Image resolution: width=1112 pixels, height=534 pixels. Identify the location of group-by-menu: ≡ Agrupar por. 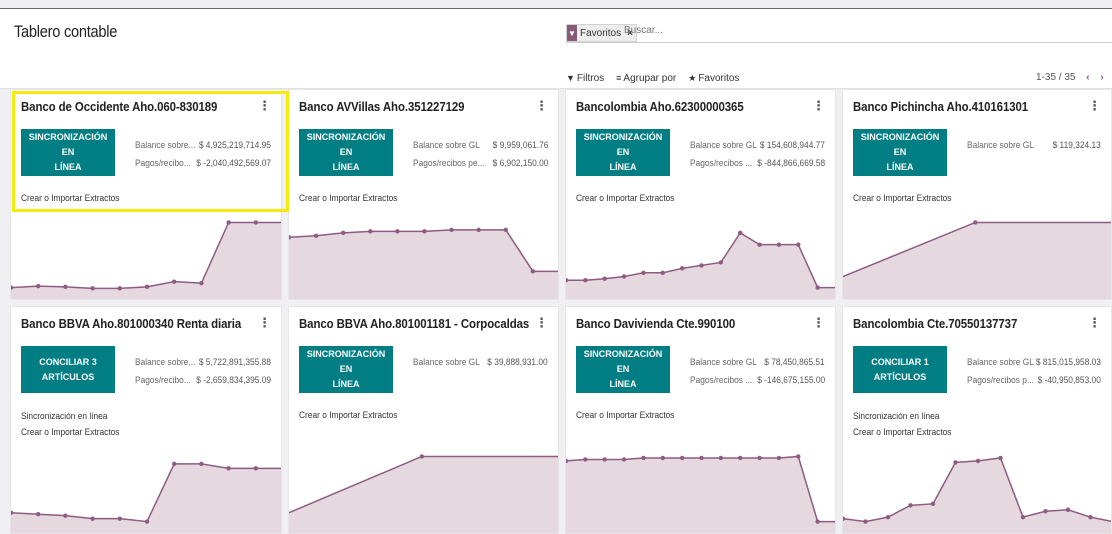
(646, 78).